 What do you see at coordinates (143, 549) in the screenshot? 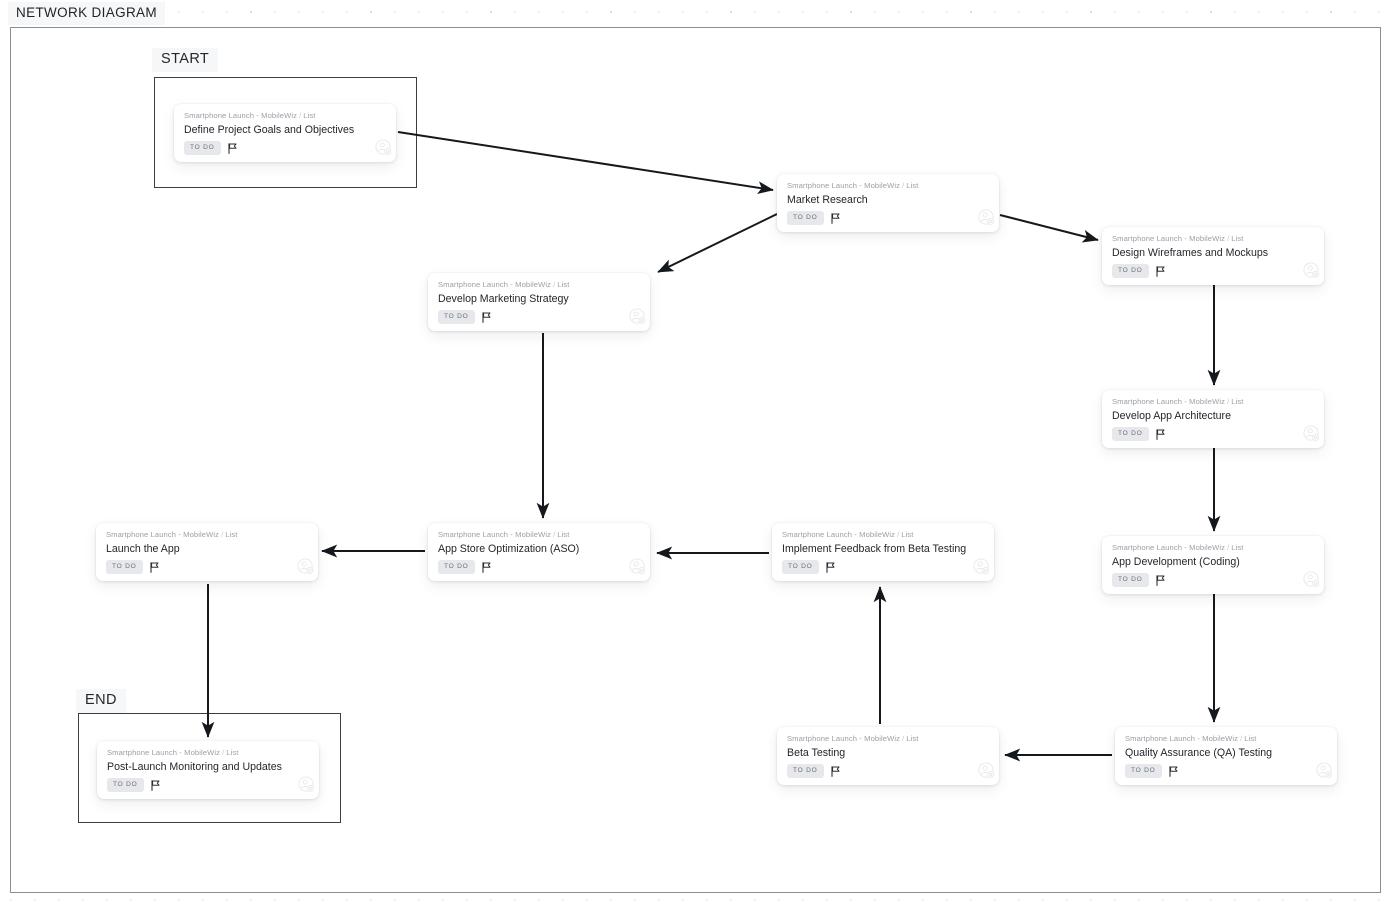
I see `card-title: Launch the App` at bounding box center [143, 549].